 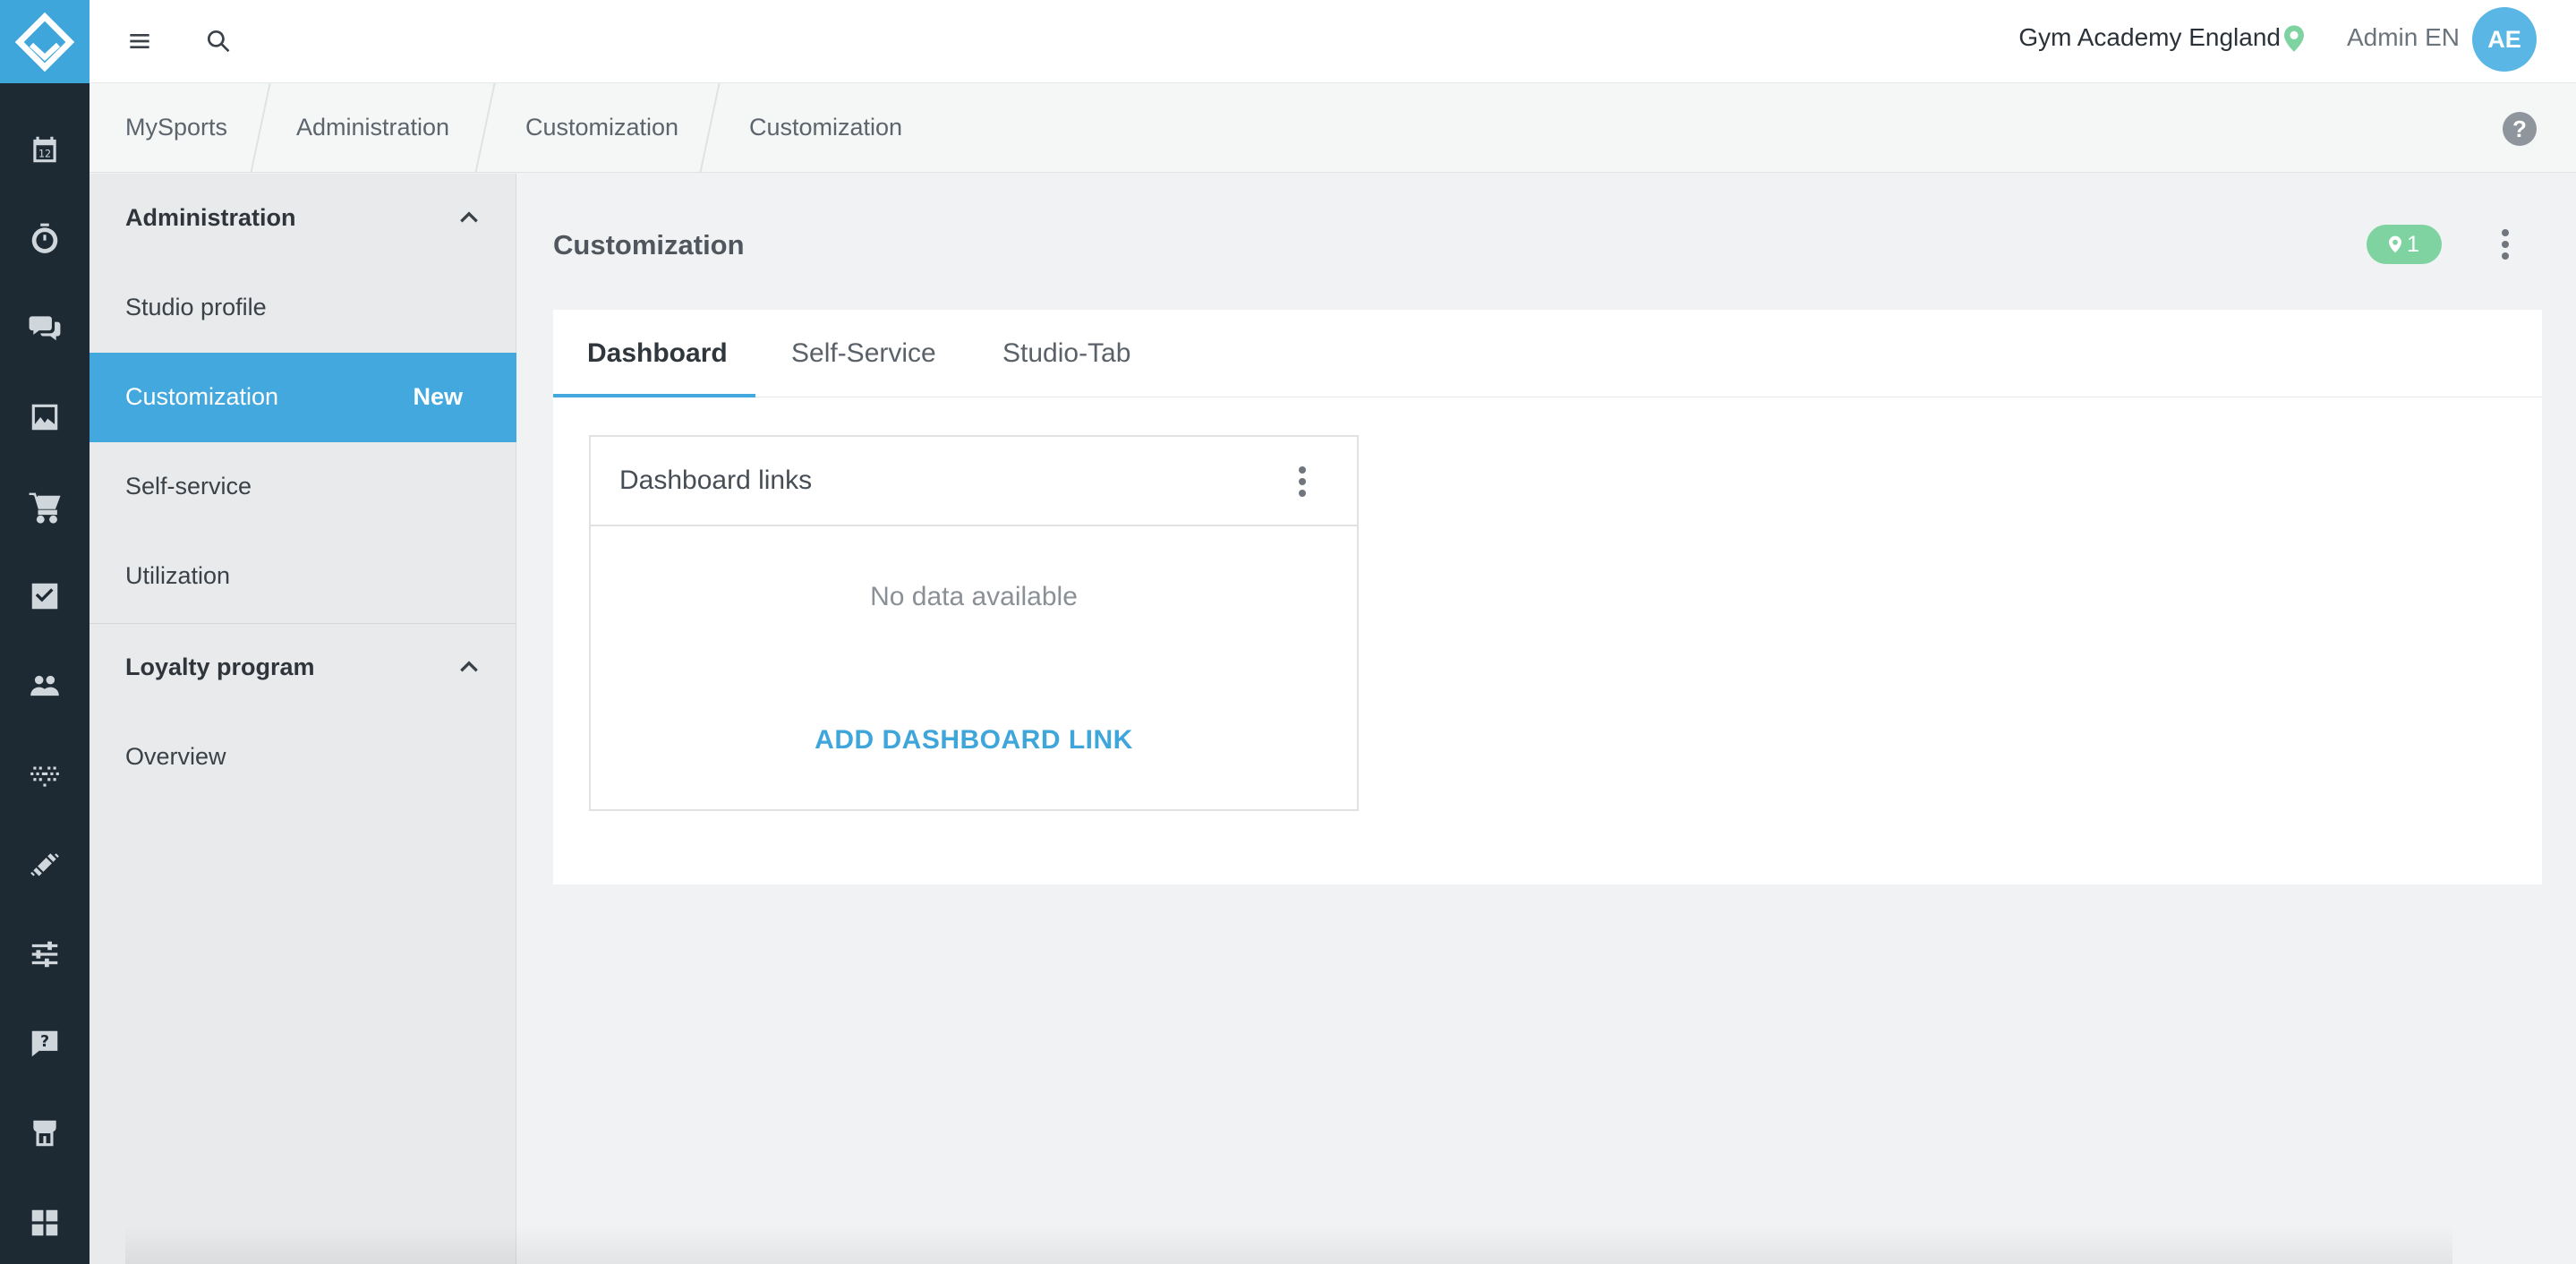 What do you see at coordinates (1288, 1245) in the screenshot?
I see `bottom-shadow` at bounding box center [1288, 1245].